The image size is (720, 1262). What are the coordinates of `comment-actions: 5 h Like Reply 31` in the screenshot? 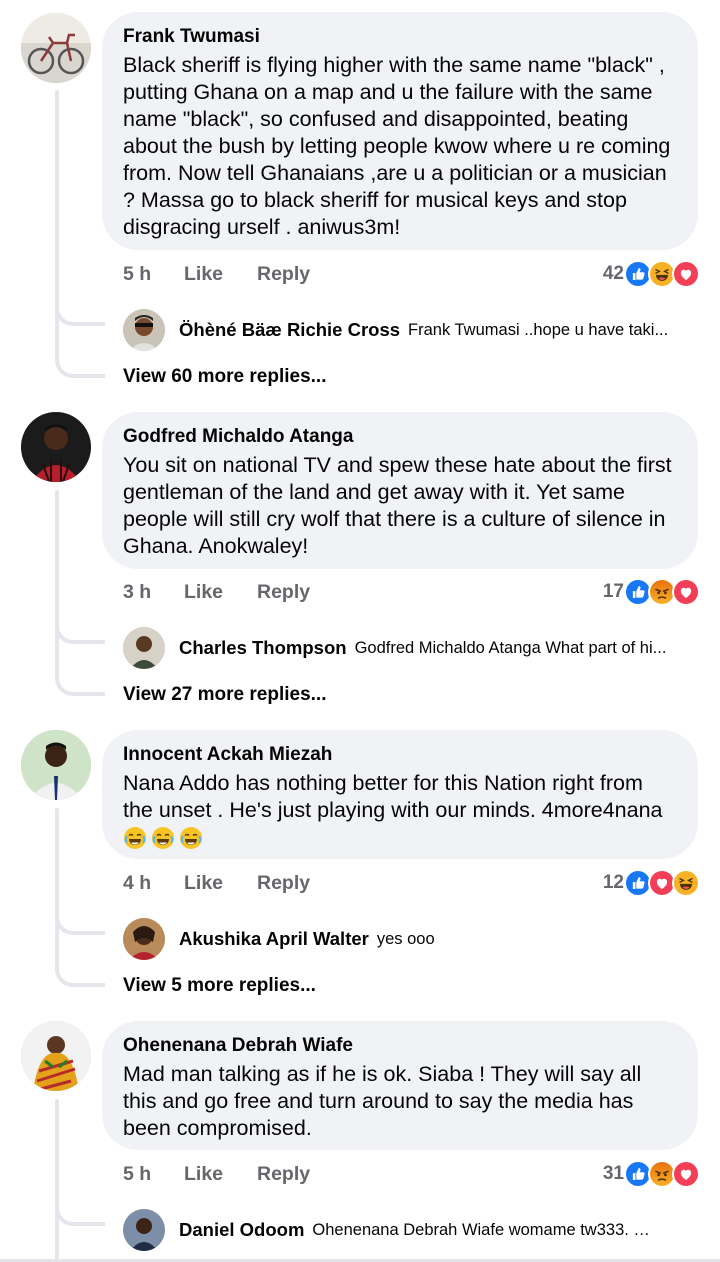 It's located at (411, 1174).